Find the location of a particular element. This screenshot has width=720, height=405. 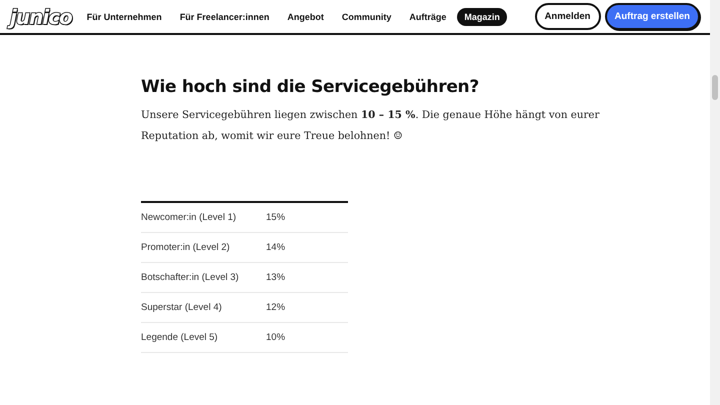

nav-link: Für Freelancer:innen is located at coordinates (224, 17).